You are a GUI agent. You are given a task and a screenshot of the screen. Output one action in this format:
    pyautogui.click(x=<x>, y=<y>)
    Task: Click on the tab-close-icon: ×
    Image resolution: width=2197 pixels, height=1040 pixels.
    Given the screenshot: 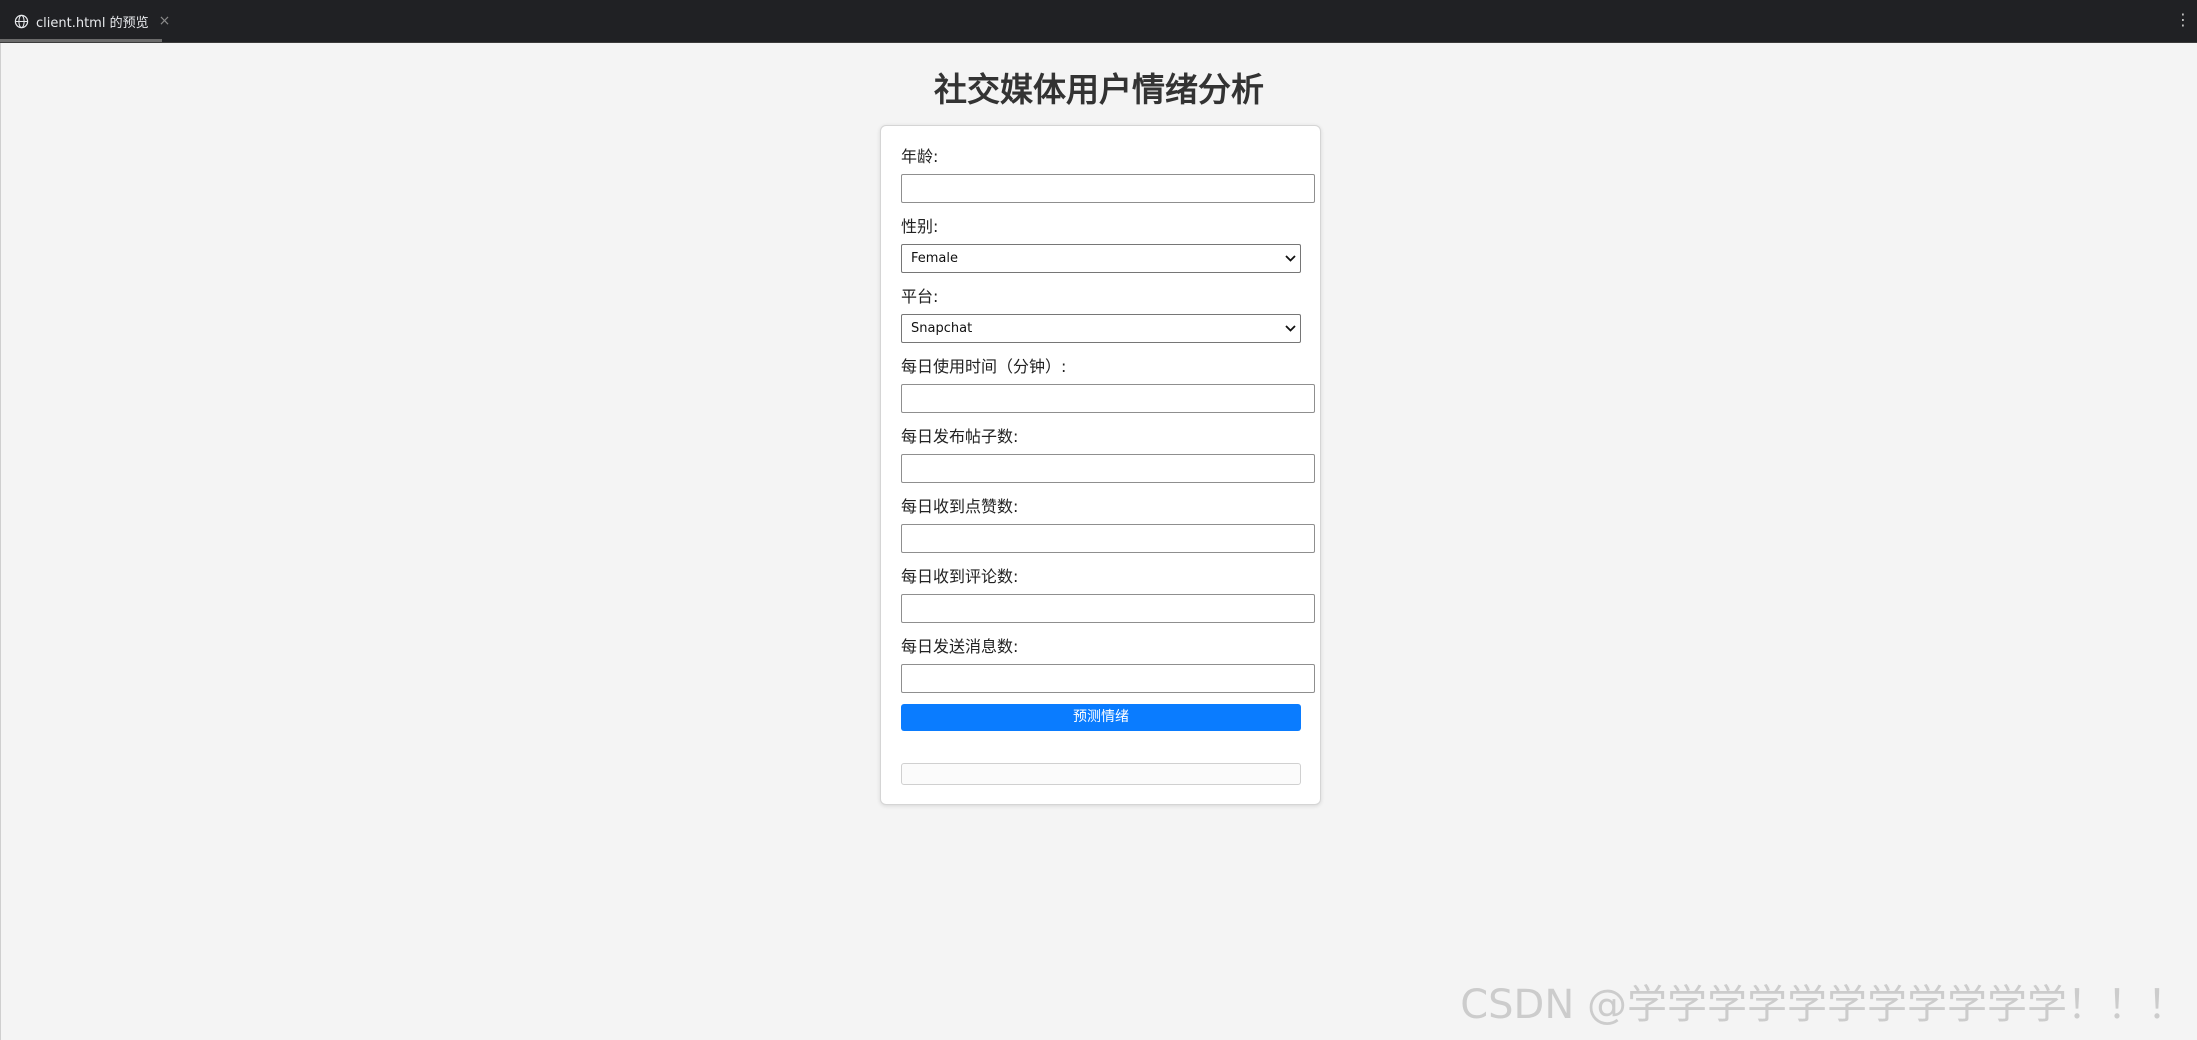 What is the action you would take?
    pyautogui.click(x=165, y=21)
    